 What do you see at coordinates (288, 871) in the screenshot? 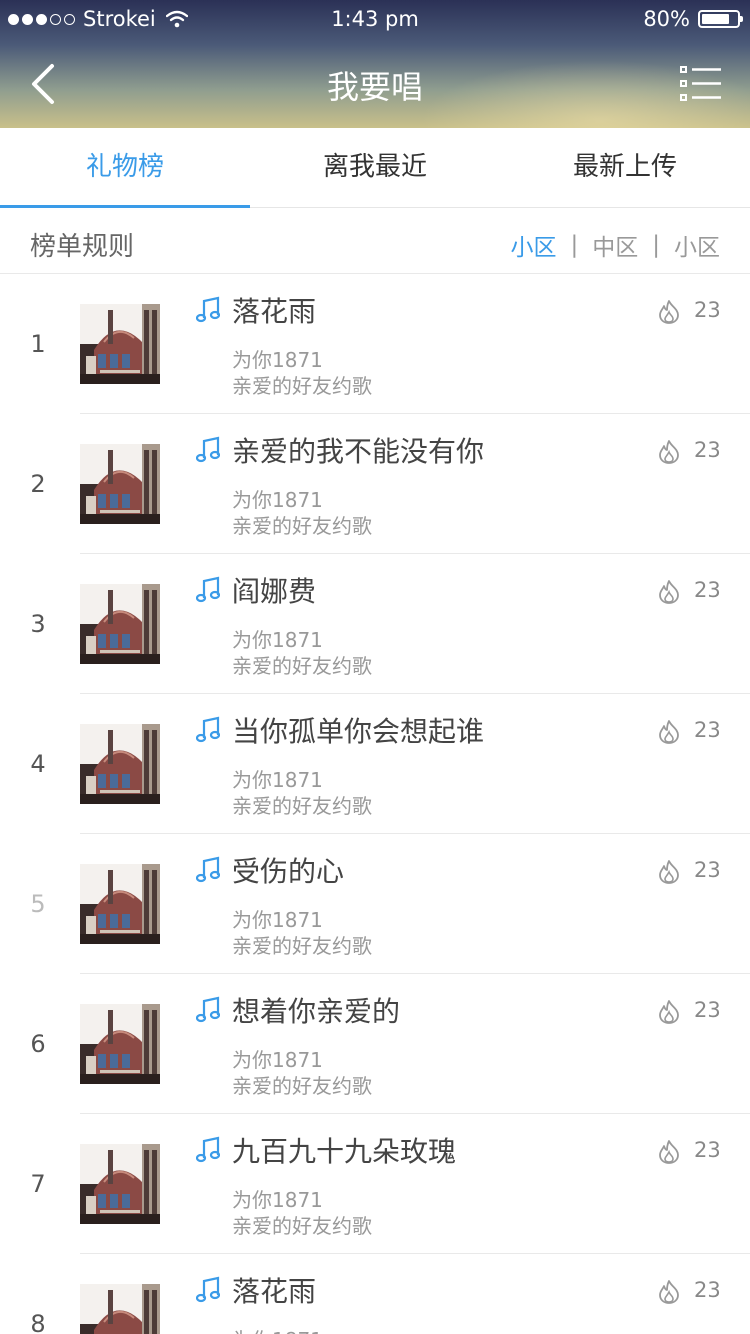
I see `song-title: 受伤的心` at bounding box center [288, 871].